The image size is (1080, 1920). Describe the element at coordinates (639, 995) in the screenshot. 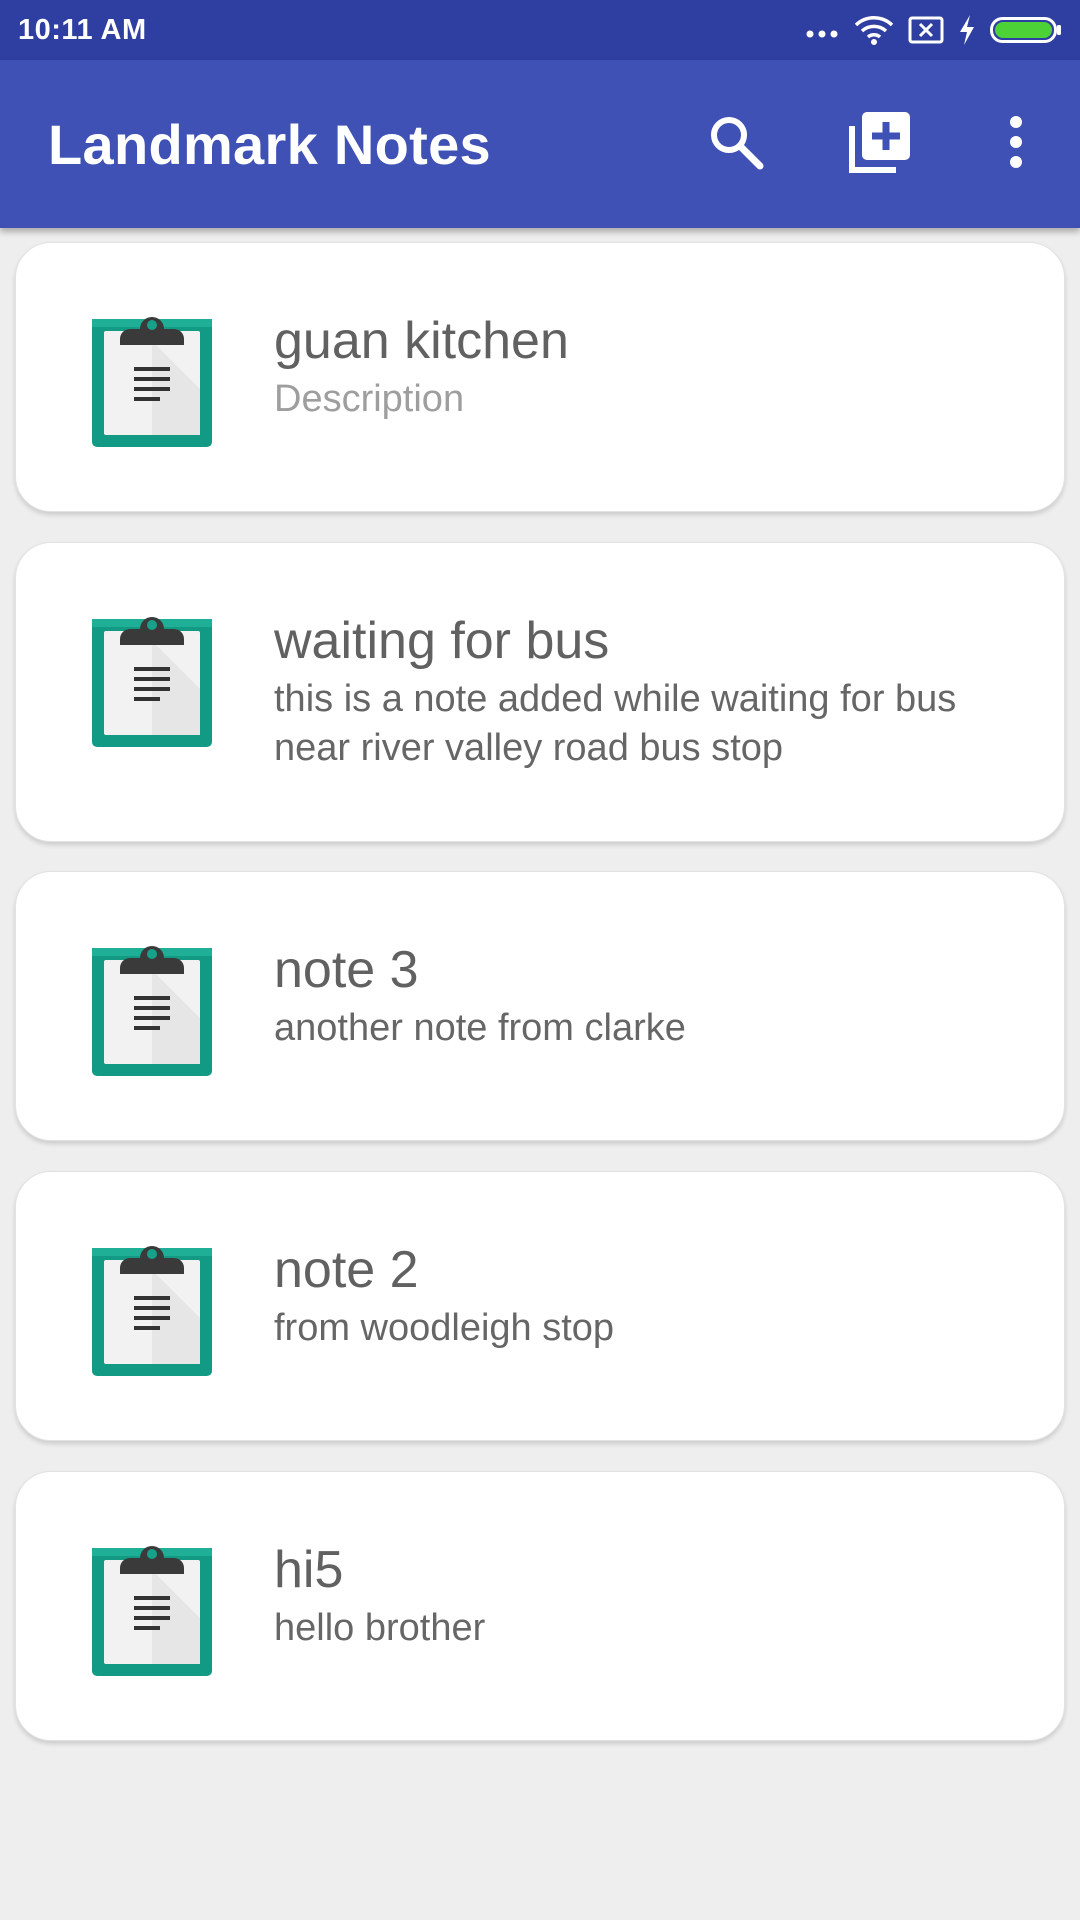

I see `note-text: note 3 another note from clarke` at that location.